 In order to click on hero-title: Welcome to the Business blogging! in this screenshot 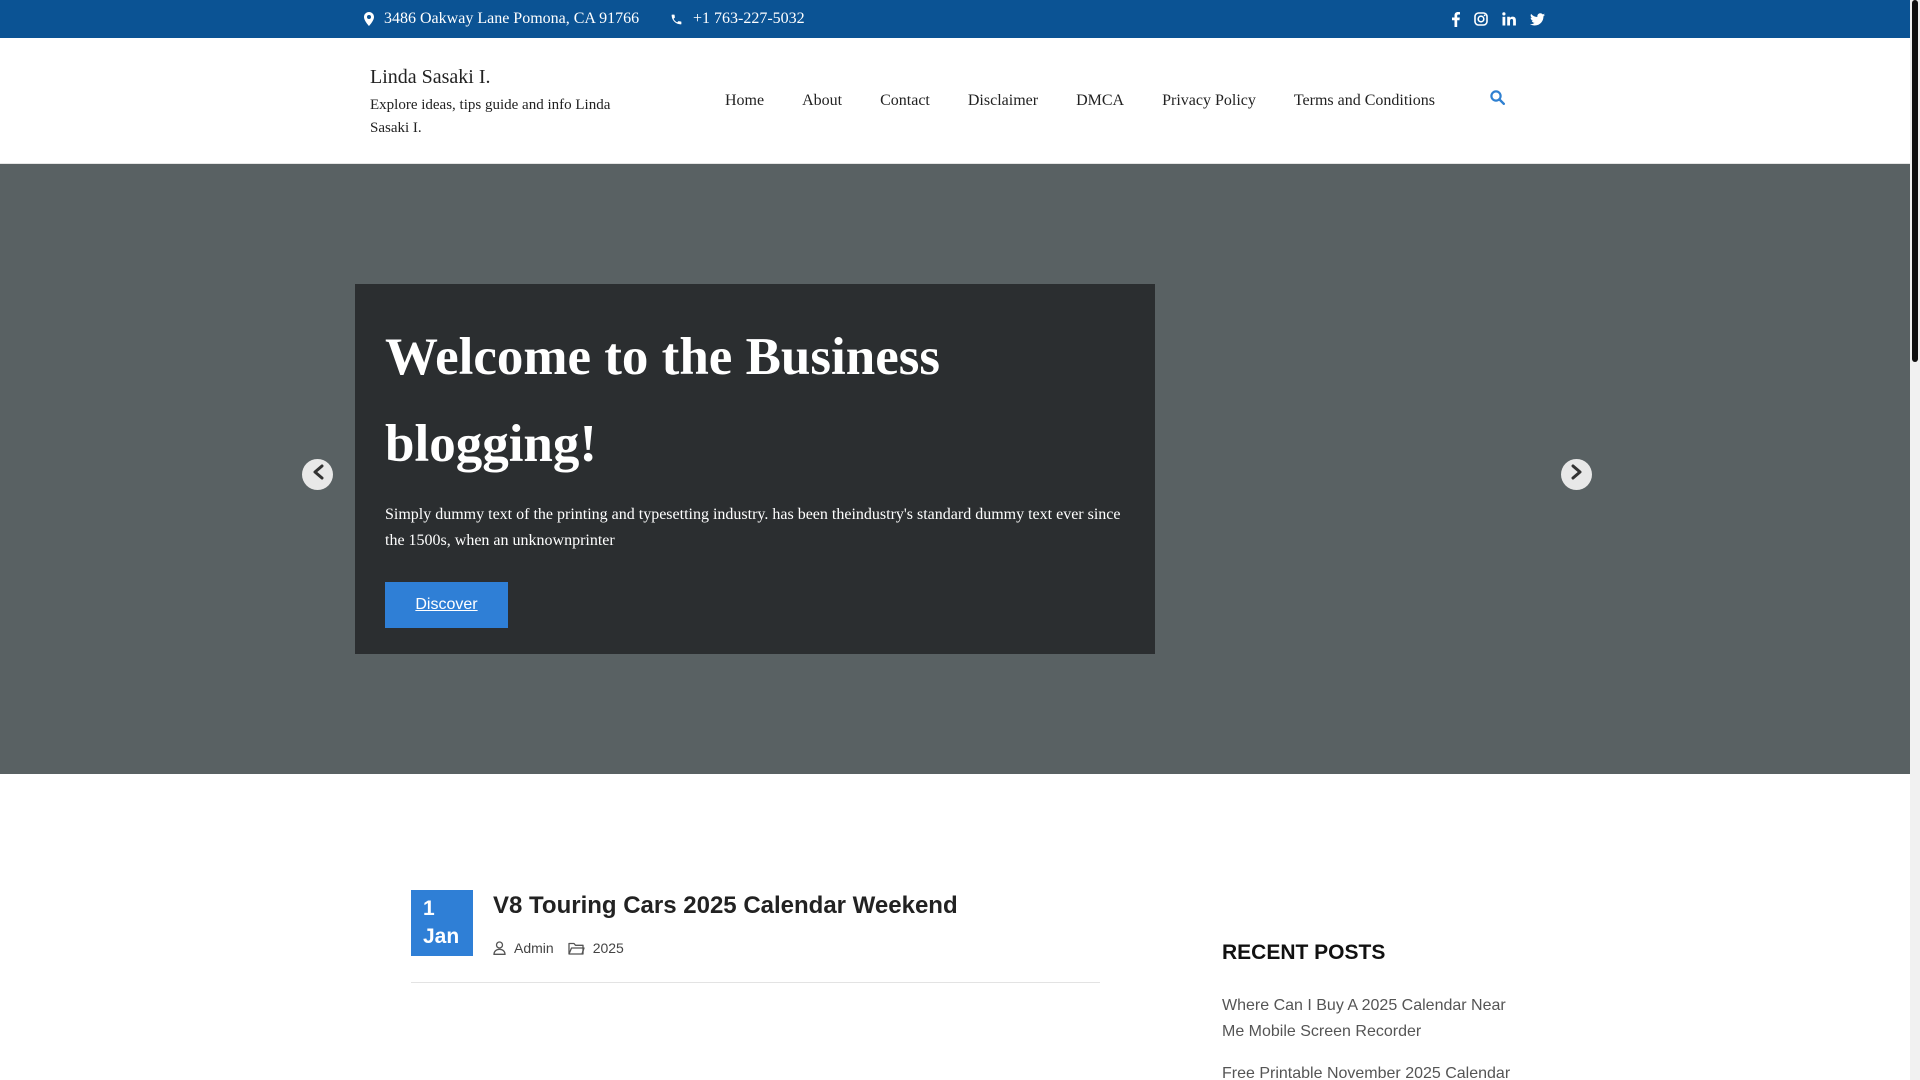, I will do `click(662, 400)`.